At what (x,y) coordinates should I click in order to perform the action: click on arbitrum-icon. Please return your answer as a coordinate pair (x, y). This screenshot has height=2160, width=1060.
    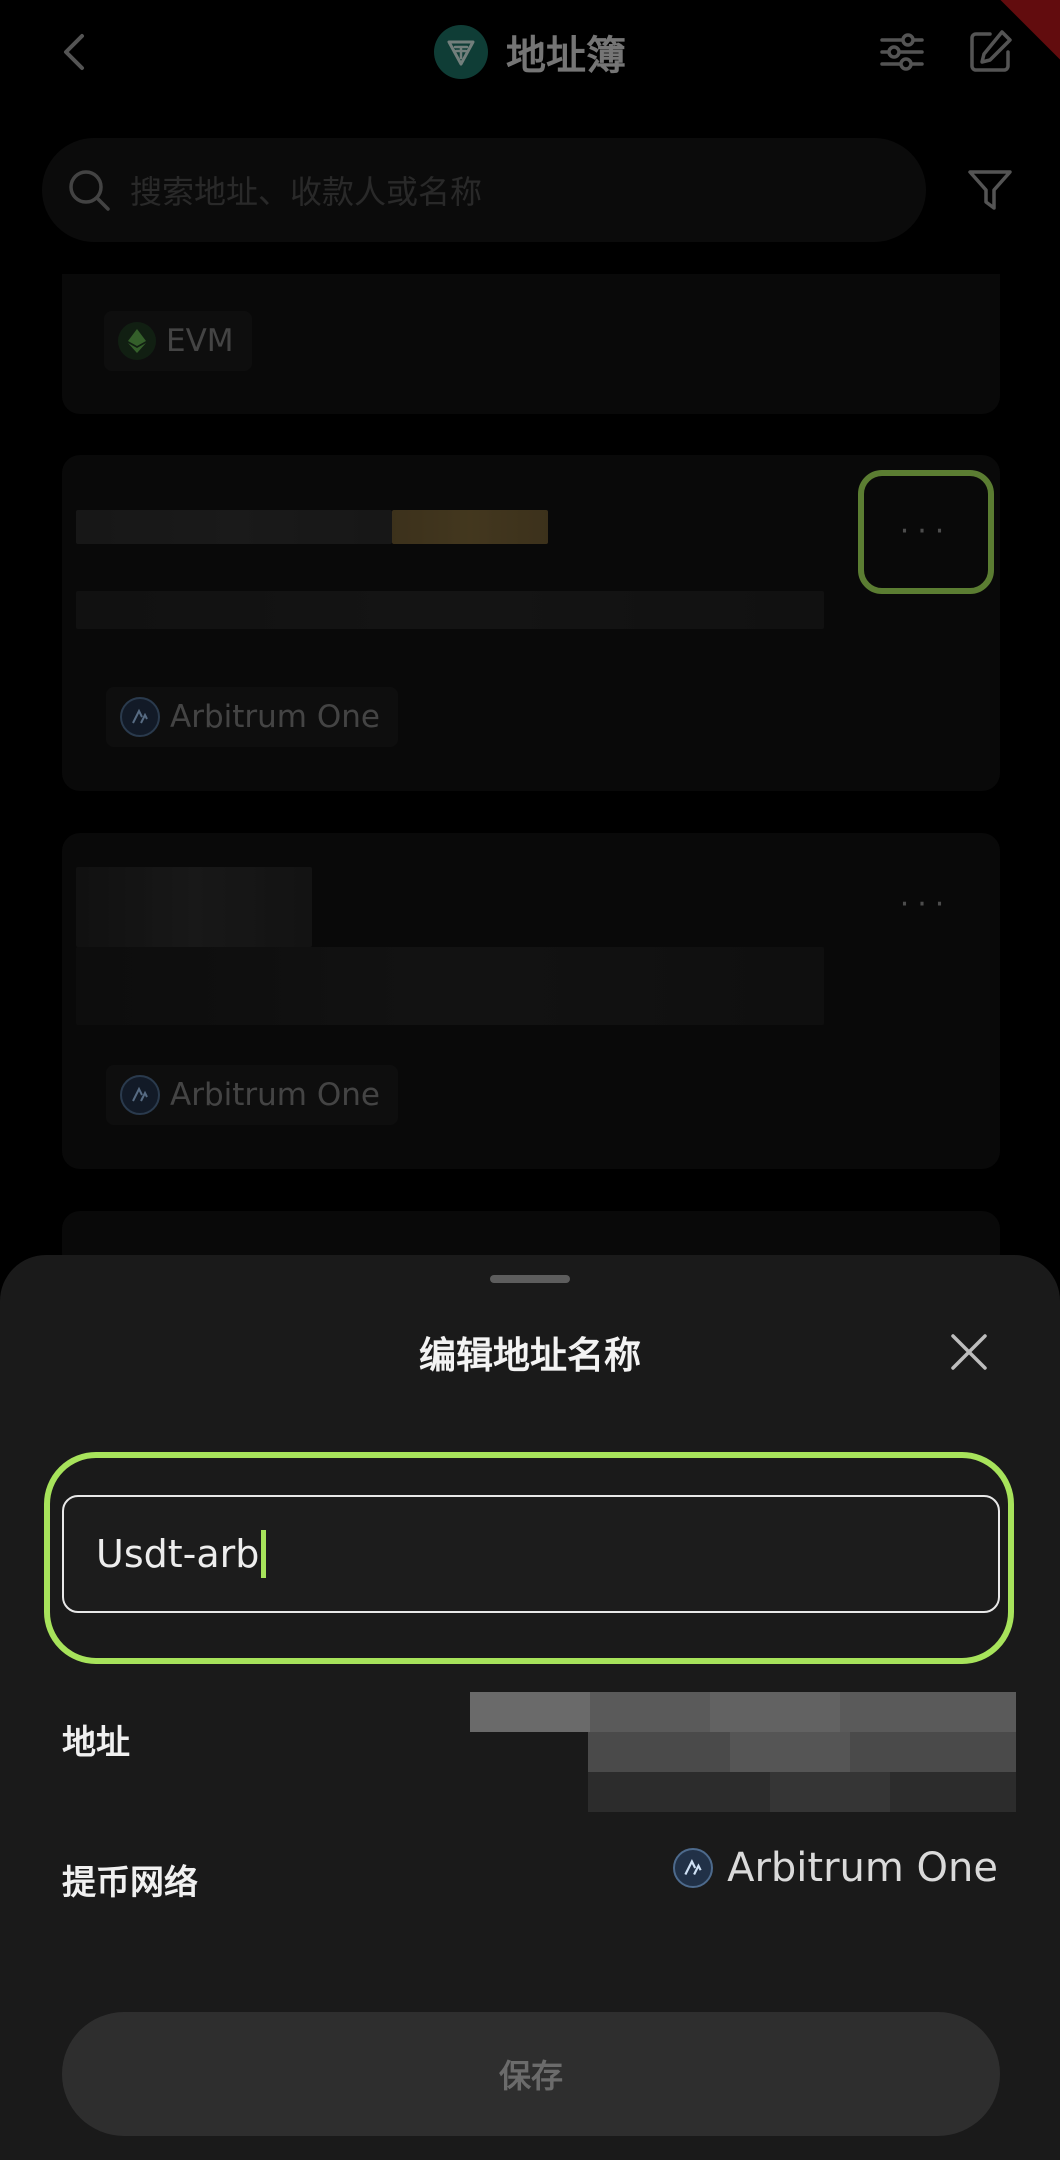
    Looking at the image, I should click on (693, 1868).